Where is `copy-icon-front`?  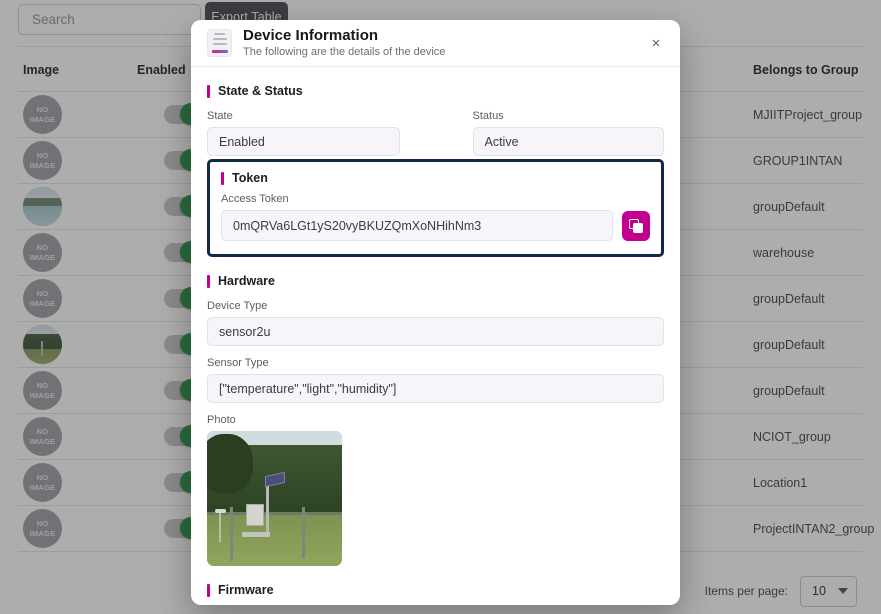
copy-icon-front is located at coordinates (638, 227).